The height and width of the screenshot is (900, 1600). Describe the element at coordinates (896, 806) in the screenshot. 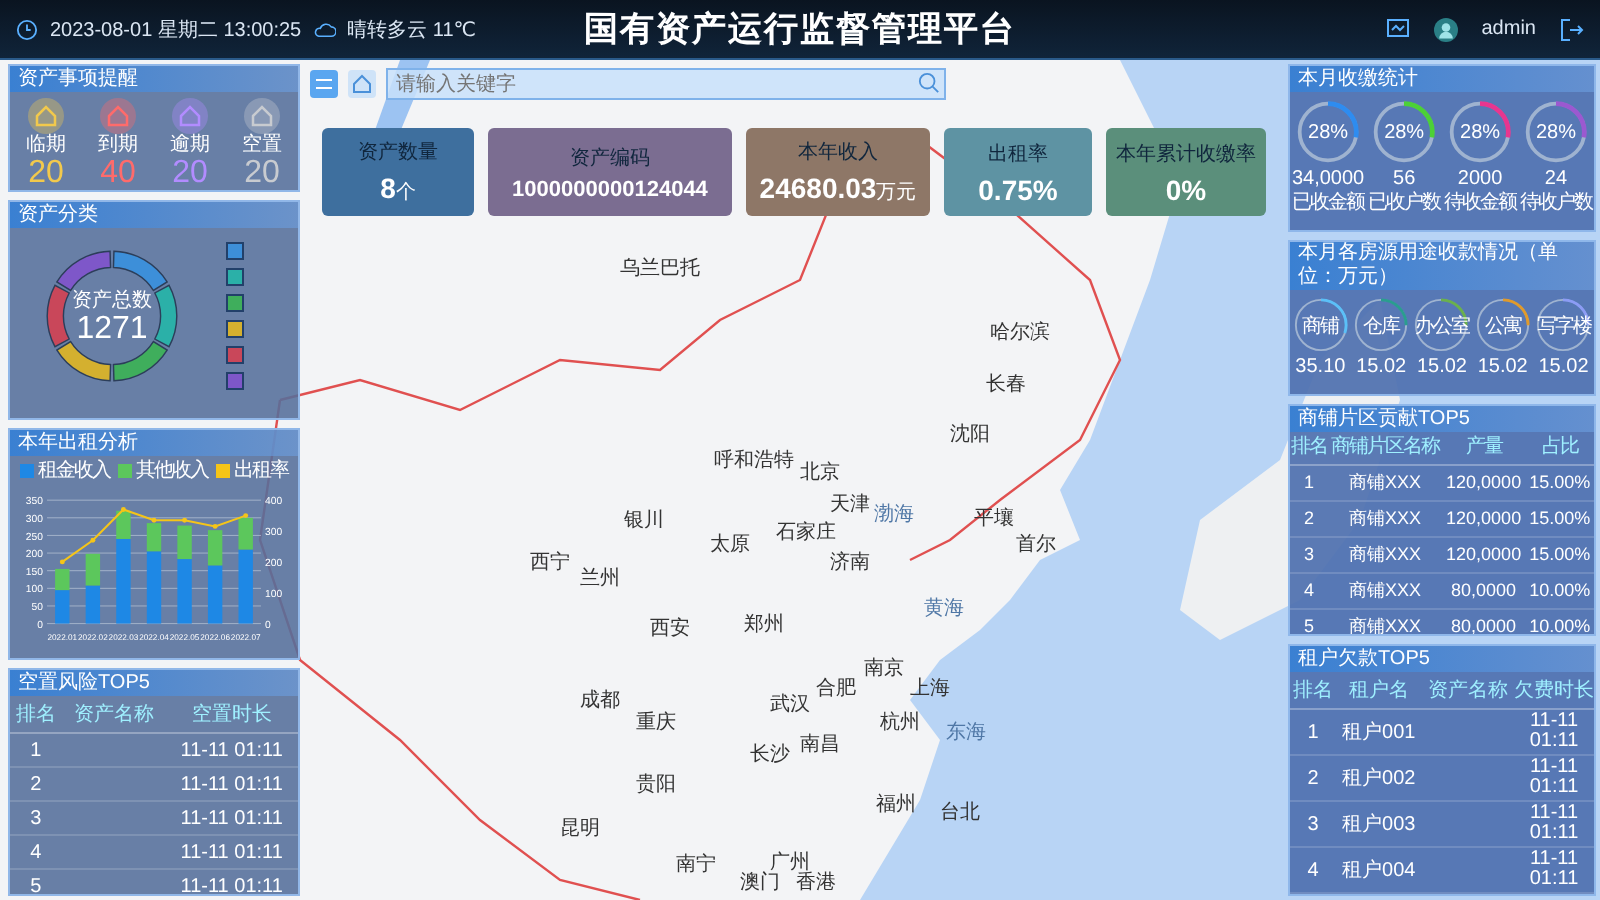

I see `city-label: 福州` at that location.